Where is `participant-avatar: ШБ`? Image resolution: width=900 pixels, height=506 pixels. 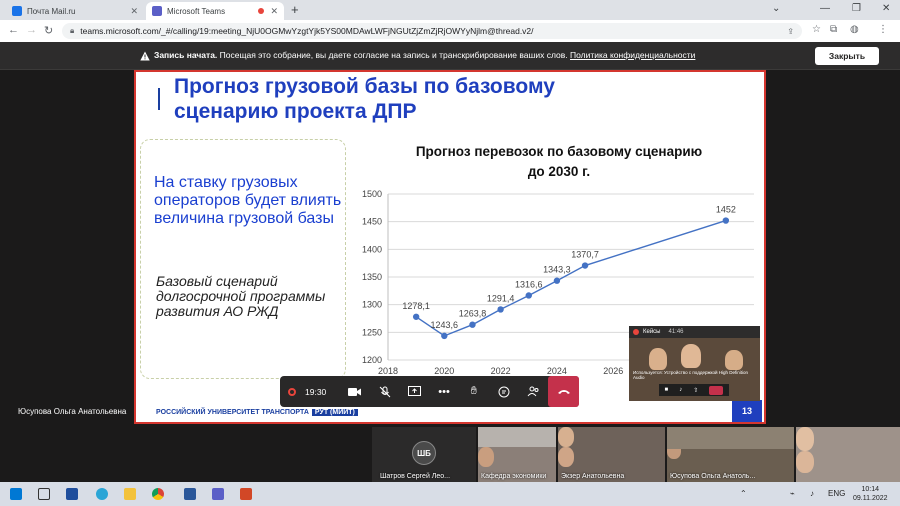 participant-avatar: ШБ is located at coordinates (424, 453).